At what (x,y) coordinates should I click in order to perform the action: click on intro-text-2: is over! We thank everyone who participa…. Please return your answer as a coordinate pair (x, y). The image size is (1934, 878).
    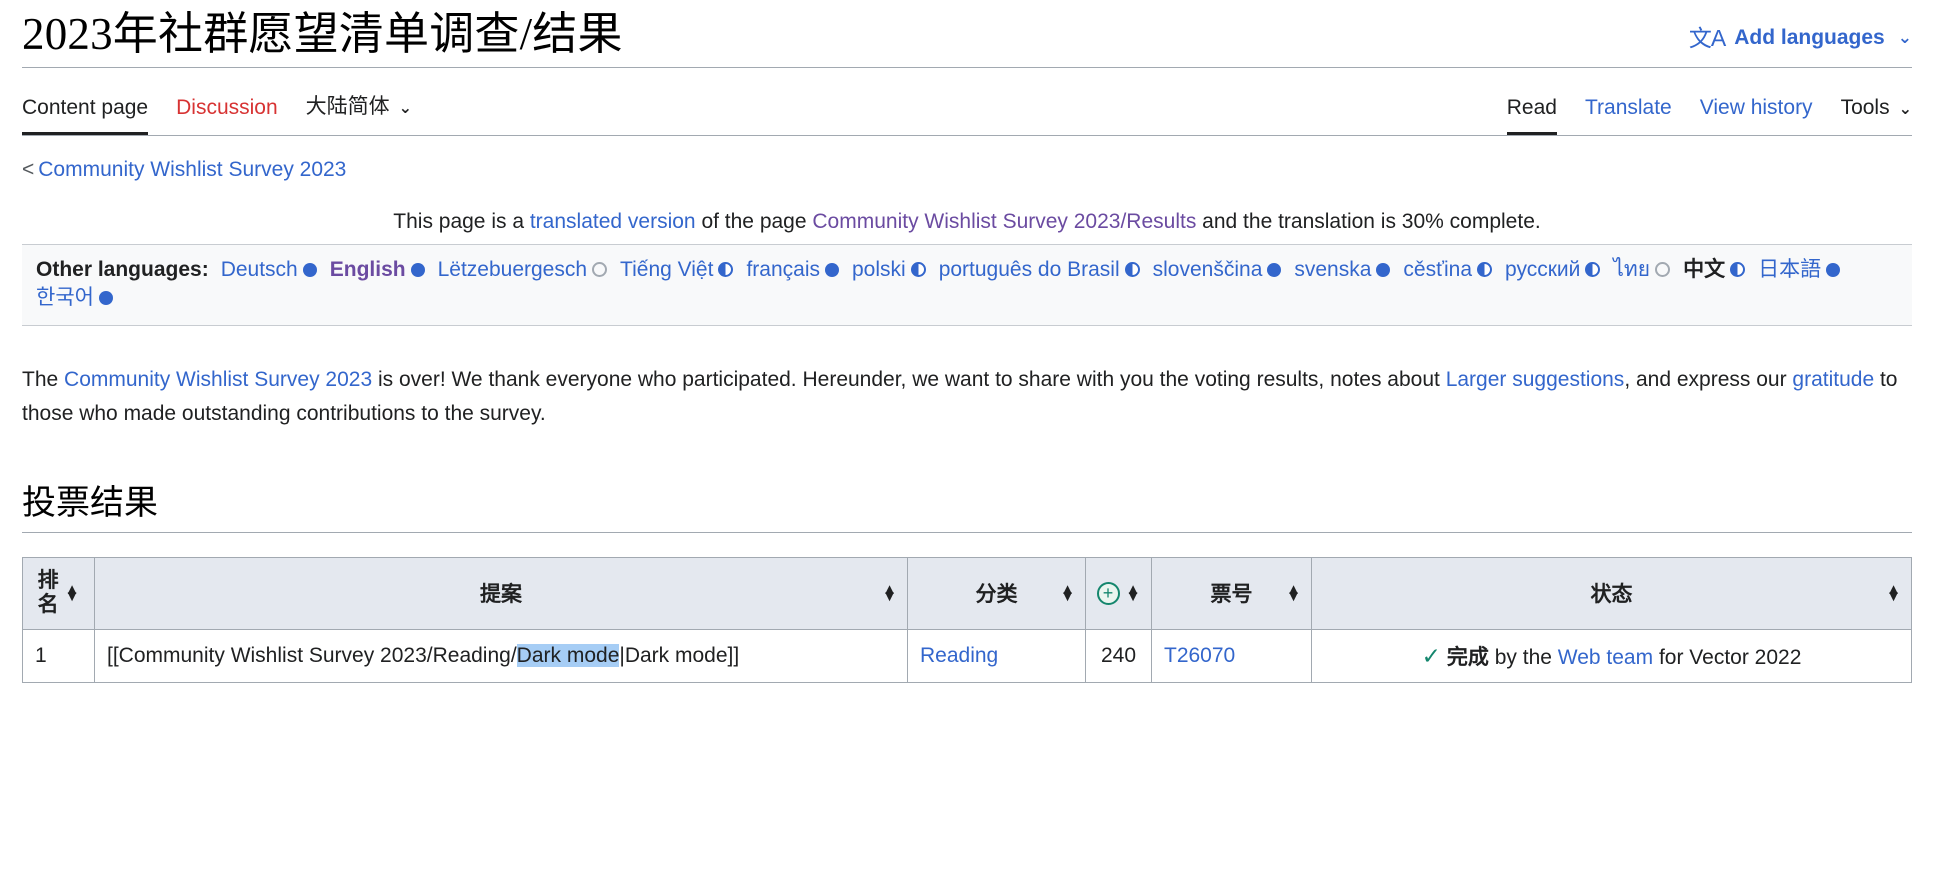
    Looking at the image, I should click on (909, 379).